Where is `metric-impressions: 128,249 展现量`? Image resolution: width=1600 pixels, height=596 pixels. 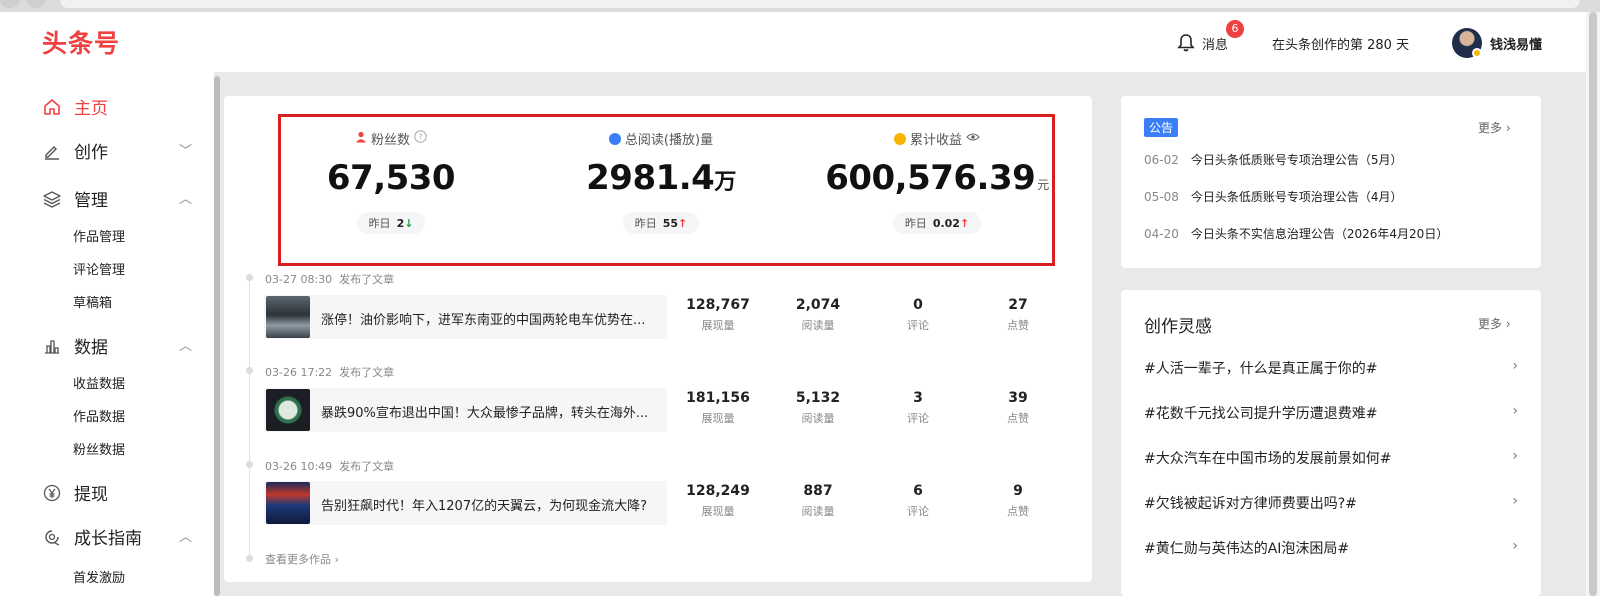 metric-impressions: 128,249 展现量 is located at coordinates (718, 500).